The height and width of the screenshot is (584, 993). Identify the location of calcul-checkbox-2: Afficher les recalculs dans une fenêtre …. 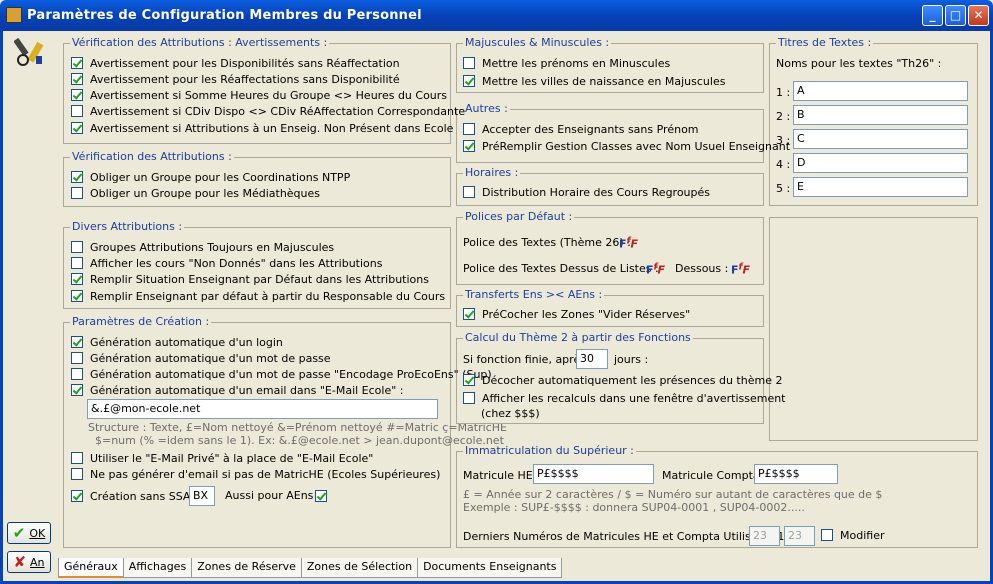
(624, 398).